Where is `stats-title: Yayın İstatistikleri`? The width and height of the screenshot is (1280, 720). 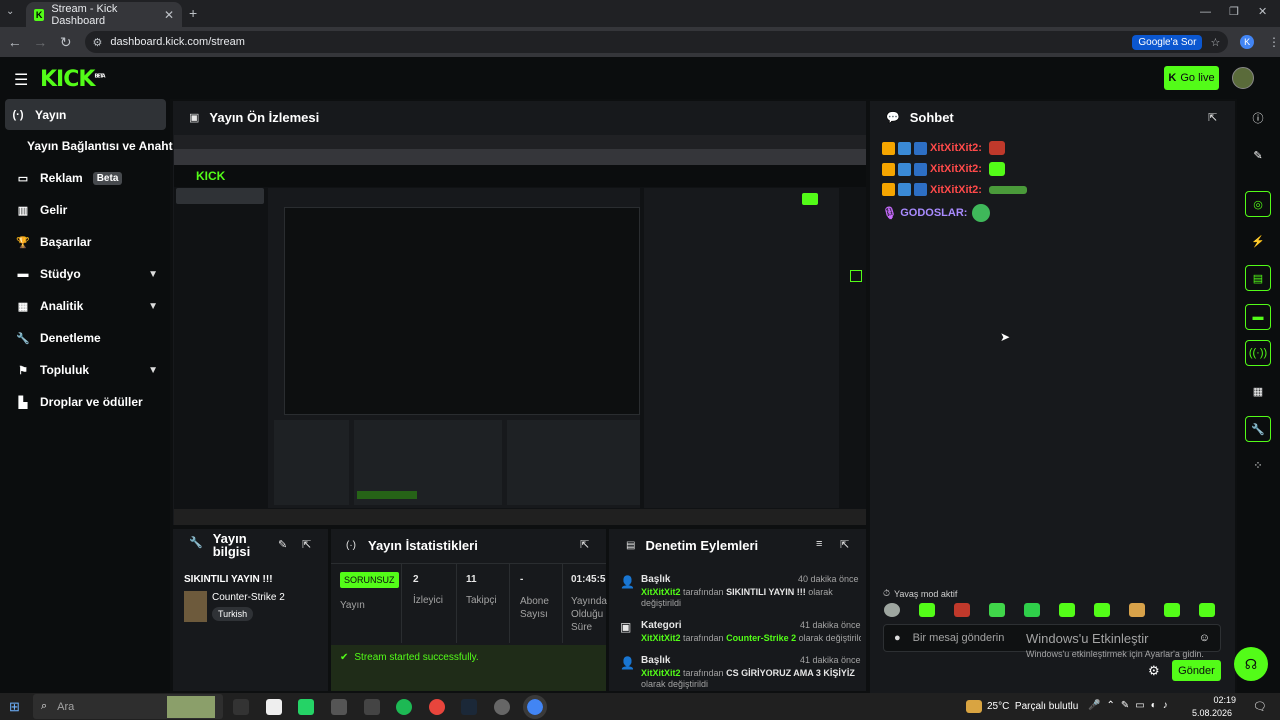
stats-title: Yayın İstatistikleri is located at coordinates (423, 545).